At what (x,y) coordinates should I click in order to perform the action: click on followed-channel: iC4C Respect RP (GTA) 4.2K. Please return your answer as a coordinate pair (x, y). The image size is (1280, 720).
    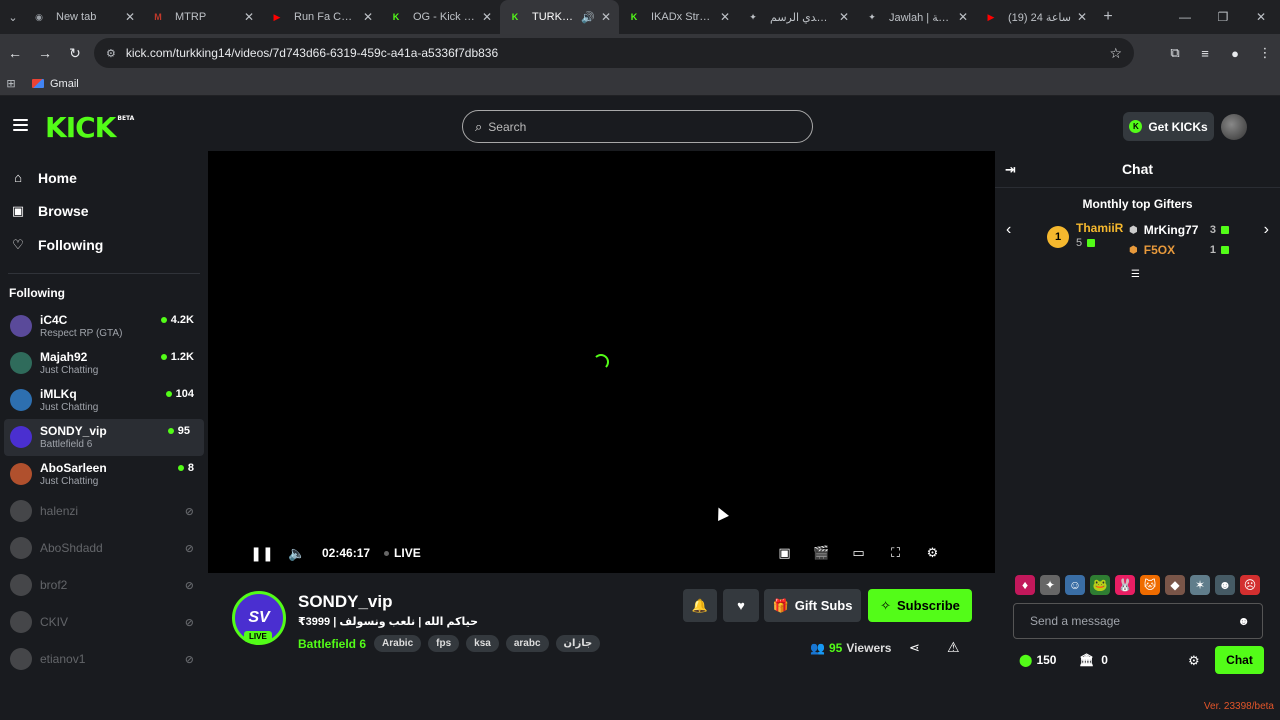
    Looking at the image, I should click on (104, 326).